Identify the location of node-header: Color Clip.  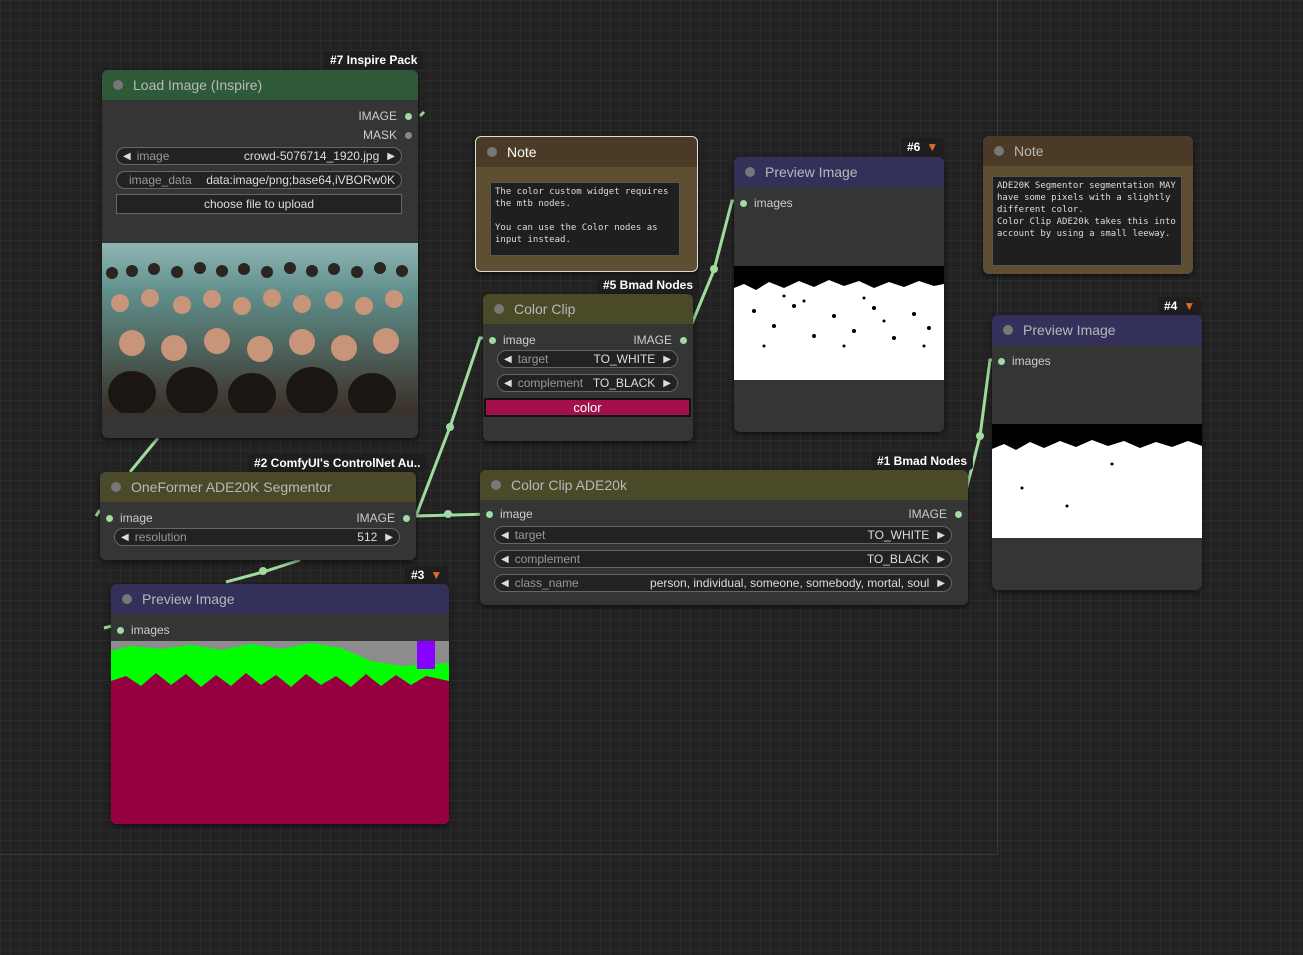
(588, 309).